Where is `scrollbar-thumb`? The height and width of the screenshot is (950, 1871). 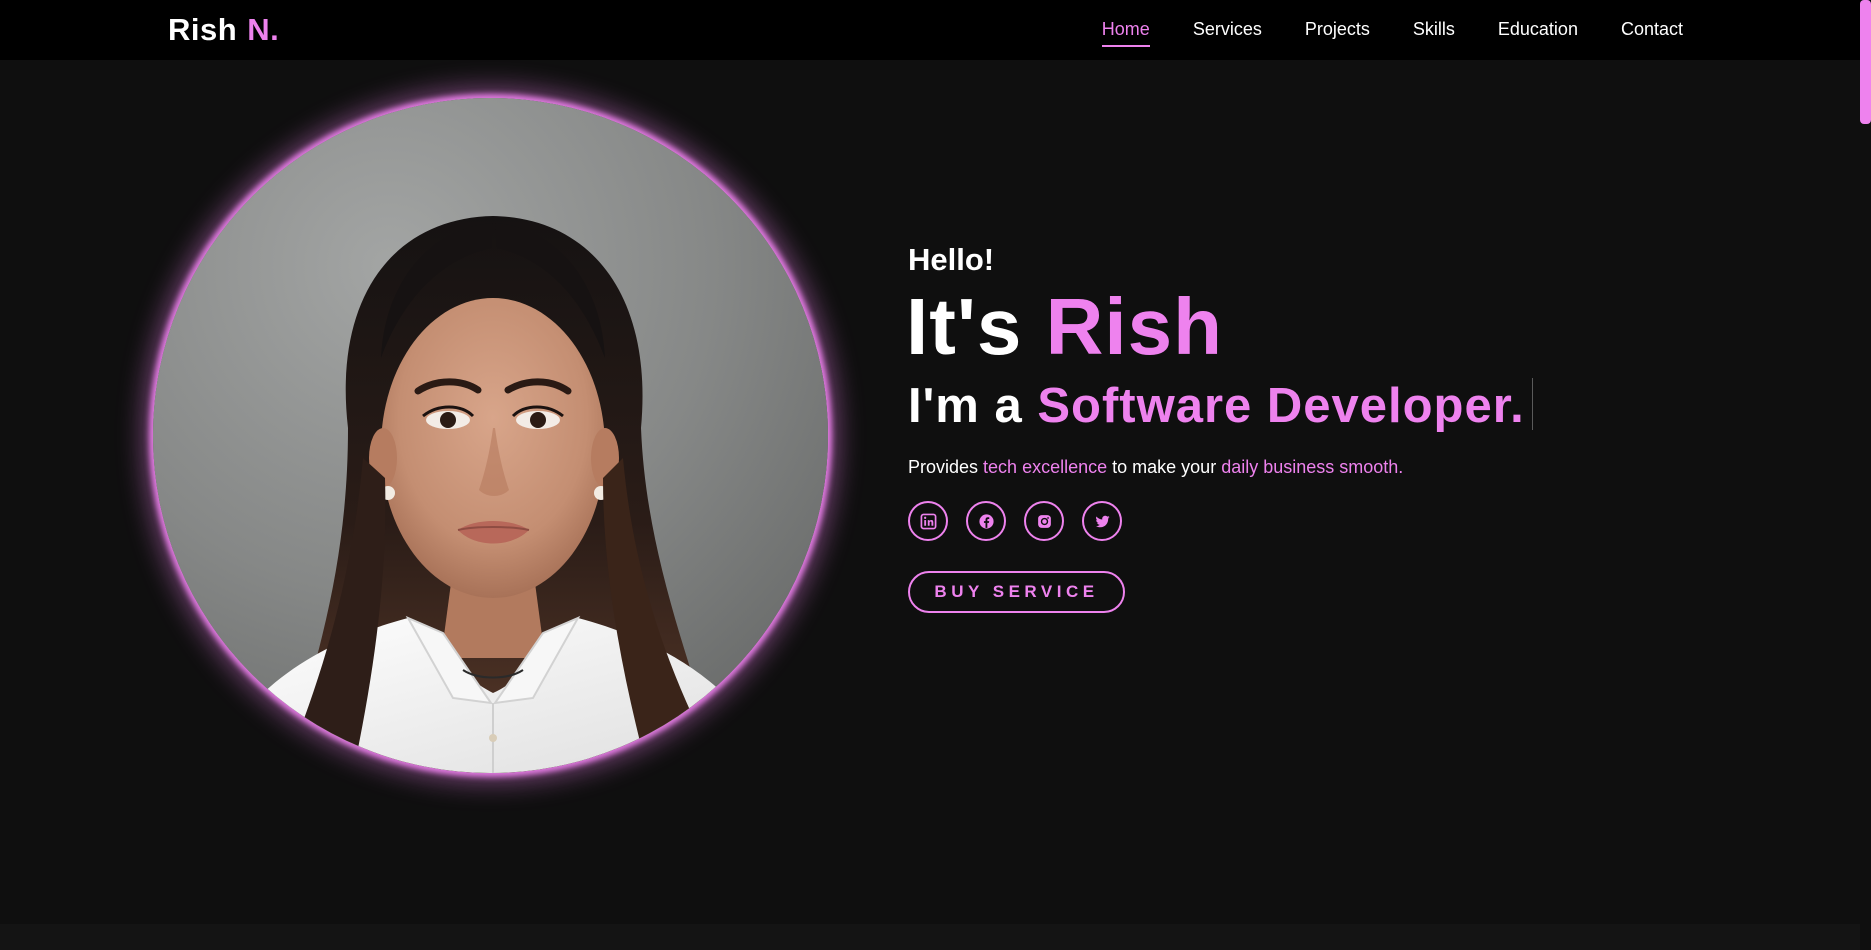 scrollbar-thumb is located at coordinates (1865, 62).